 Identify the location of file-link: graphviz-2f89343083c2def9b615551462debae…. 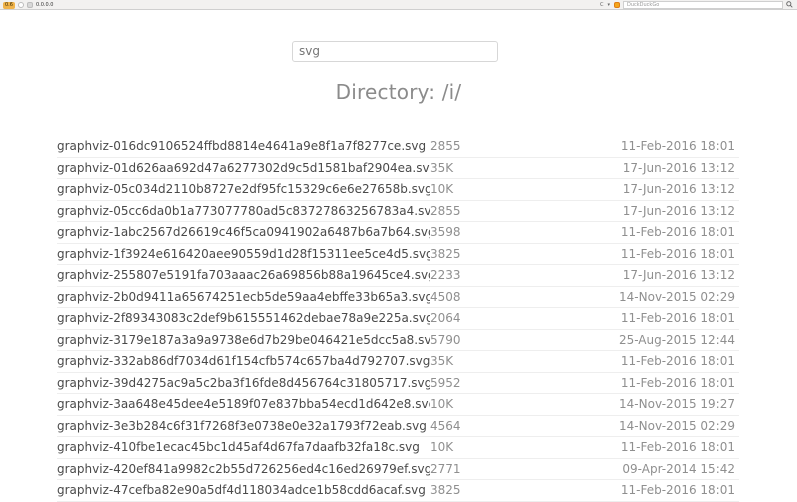
(243, 318).